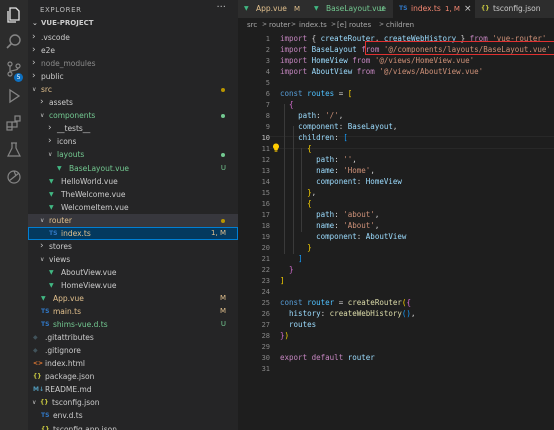  What do you see at coordinates (133, 50) in the screenshot?
I see `folder-item: › e2e` at bounding box center [133, 50].